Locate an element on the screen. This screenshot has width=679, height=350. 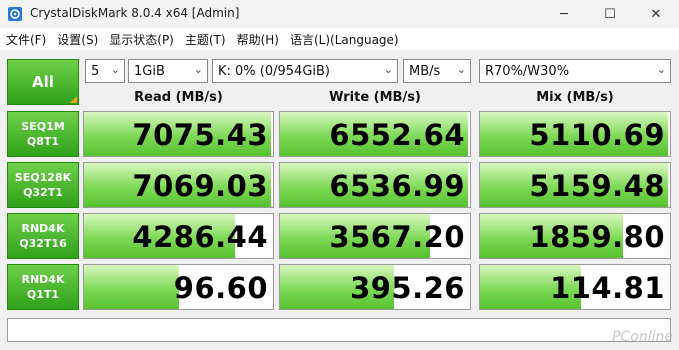
result-cell-mix: 5159.48 is located at coordinates (575, 185).